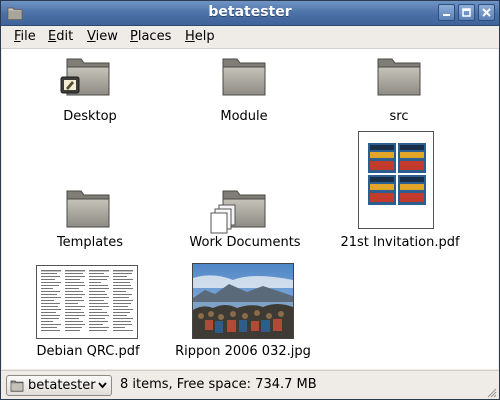 Image resolution: width=500 pixels, height=400 pixels. I want to click on file-item-templates: Templates, so click(90, 221).